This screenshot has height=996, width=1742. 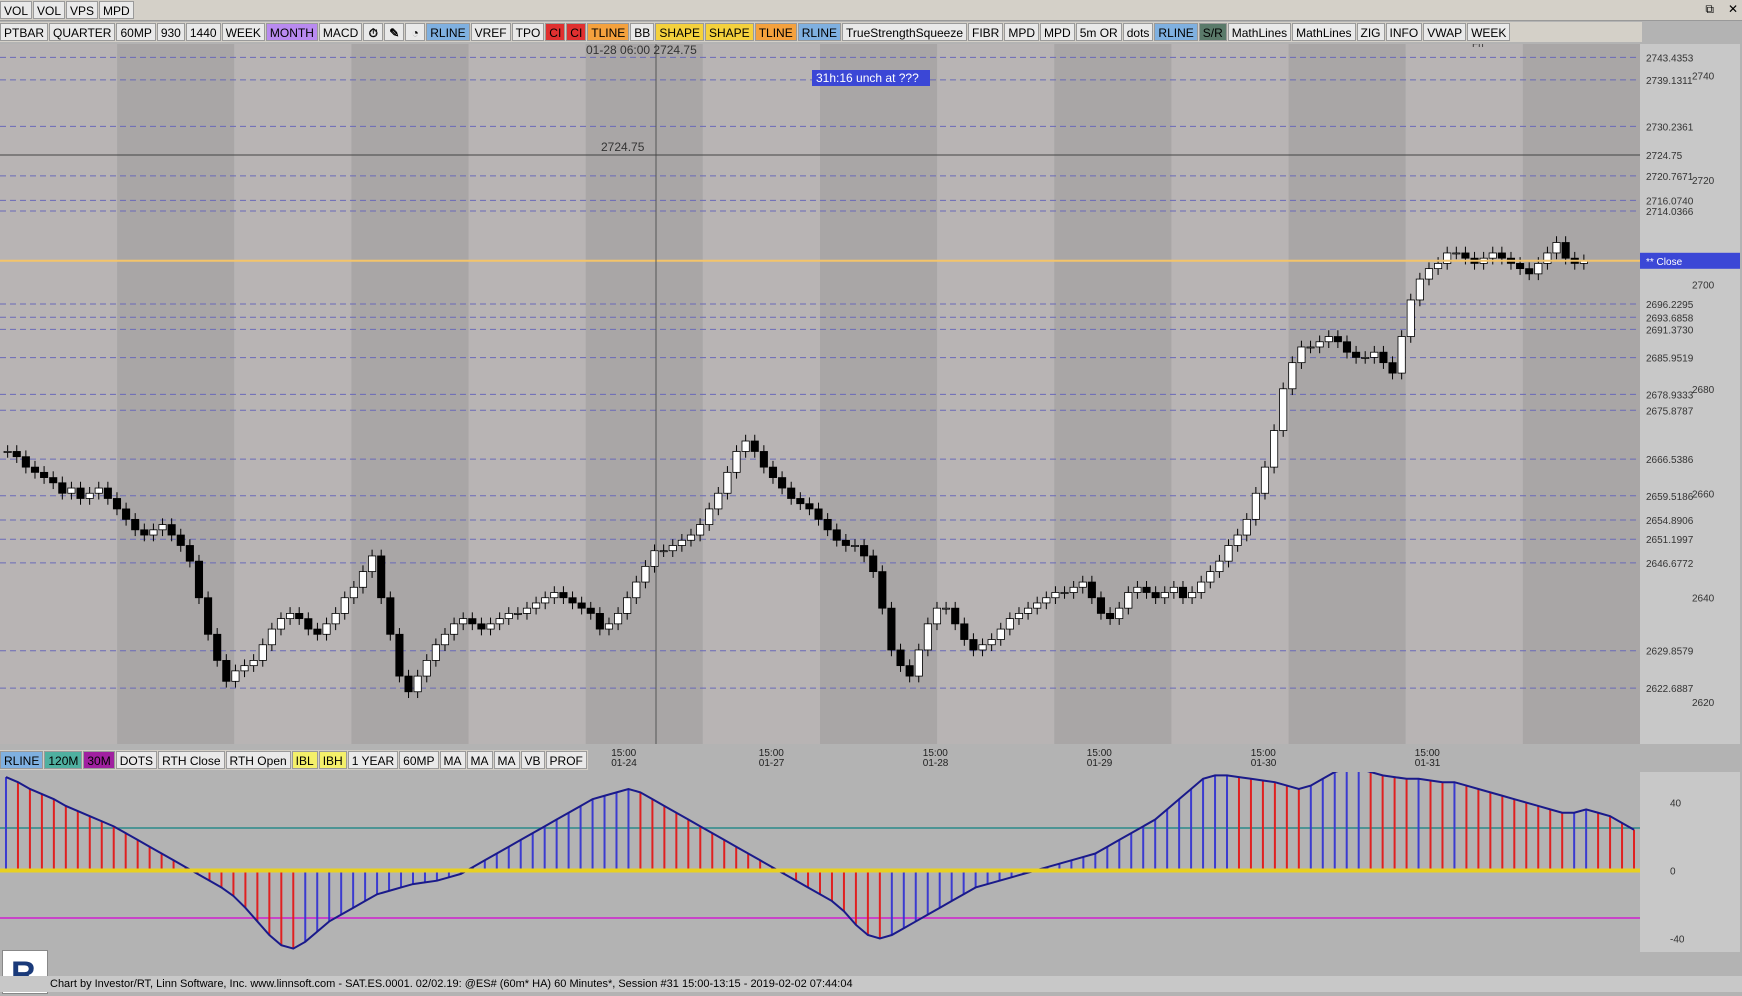 What do you see at coordinates (527, 394) in the screenshot?
I see `session-band` at bounding box center [527, 394].